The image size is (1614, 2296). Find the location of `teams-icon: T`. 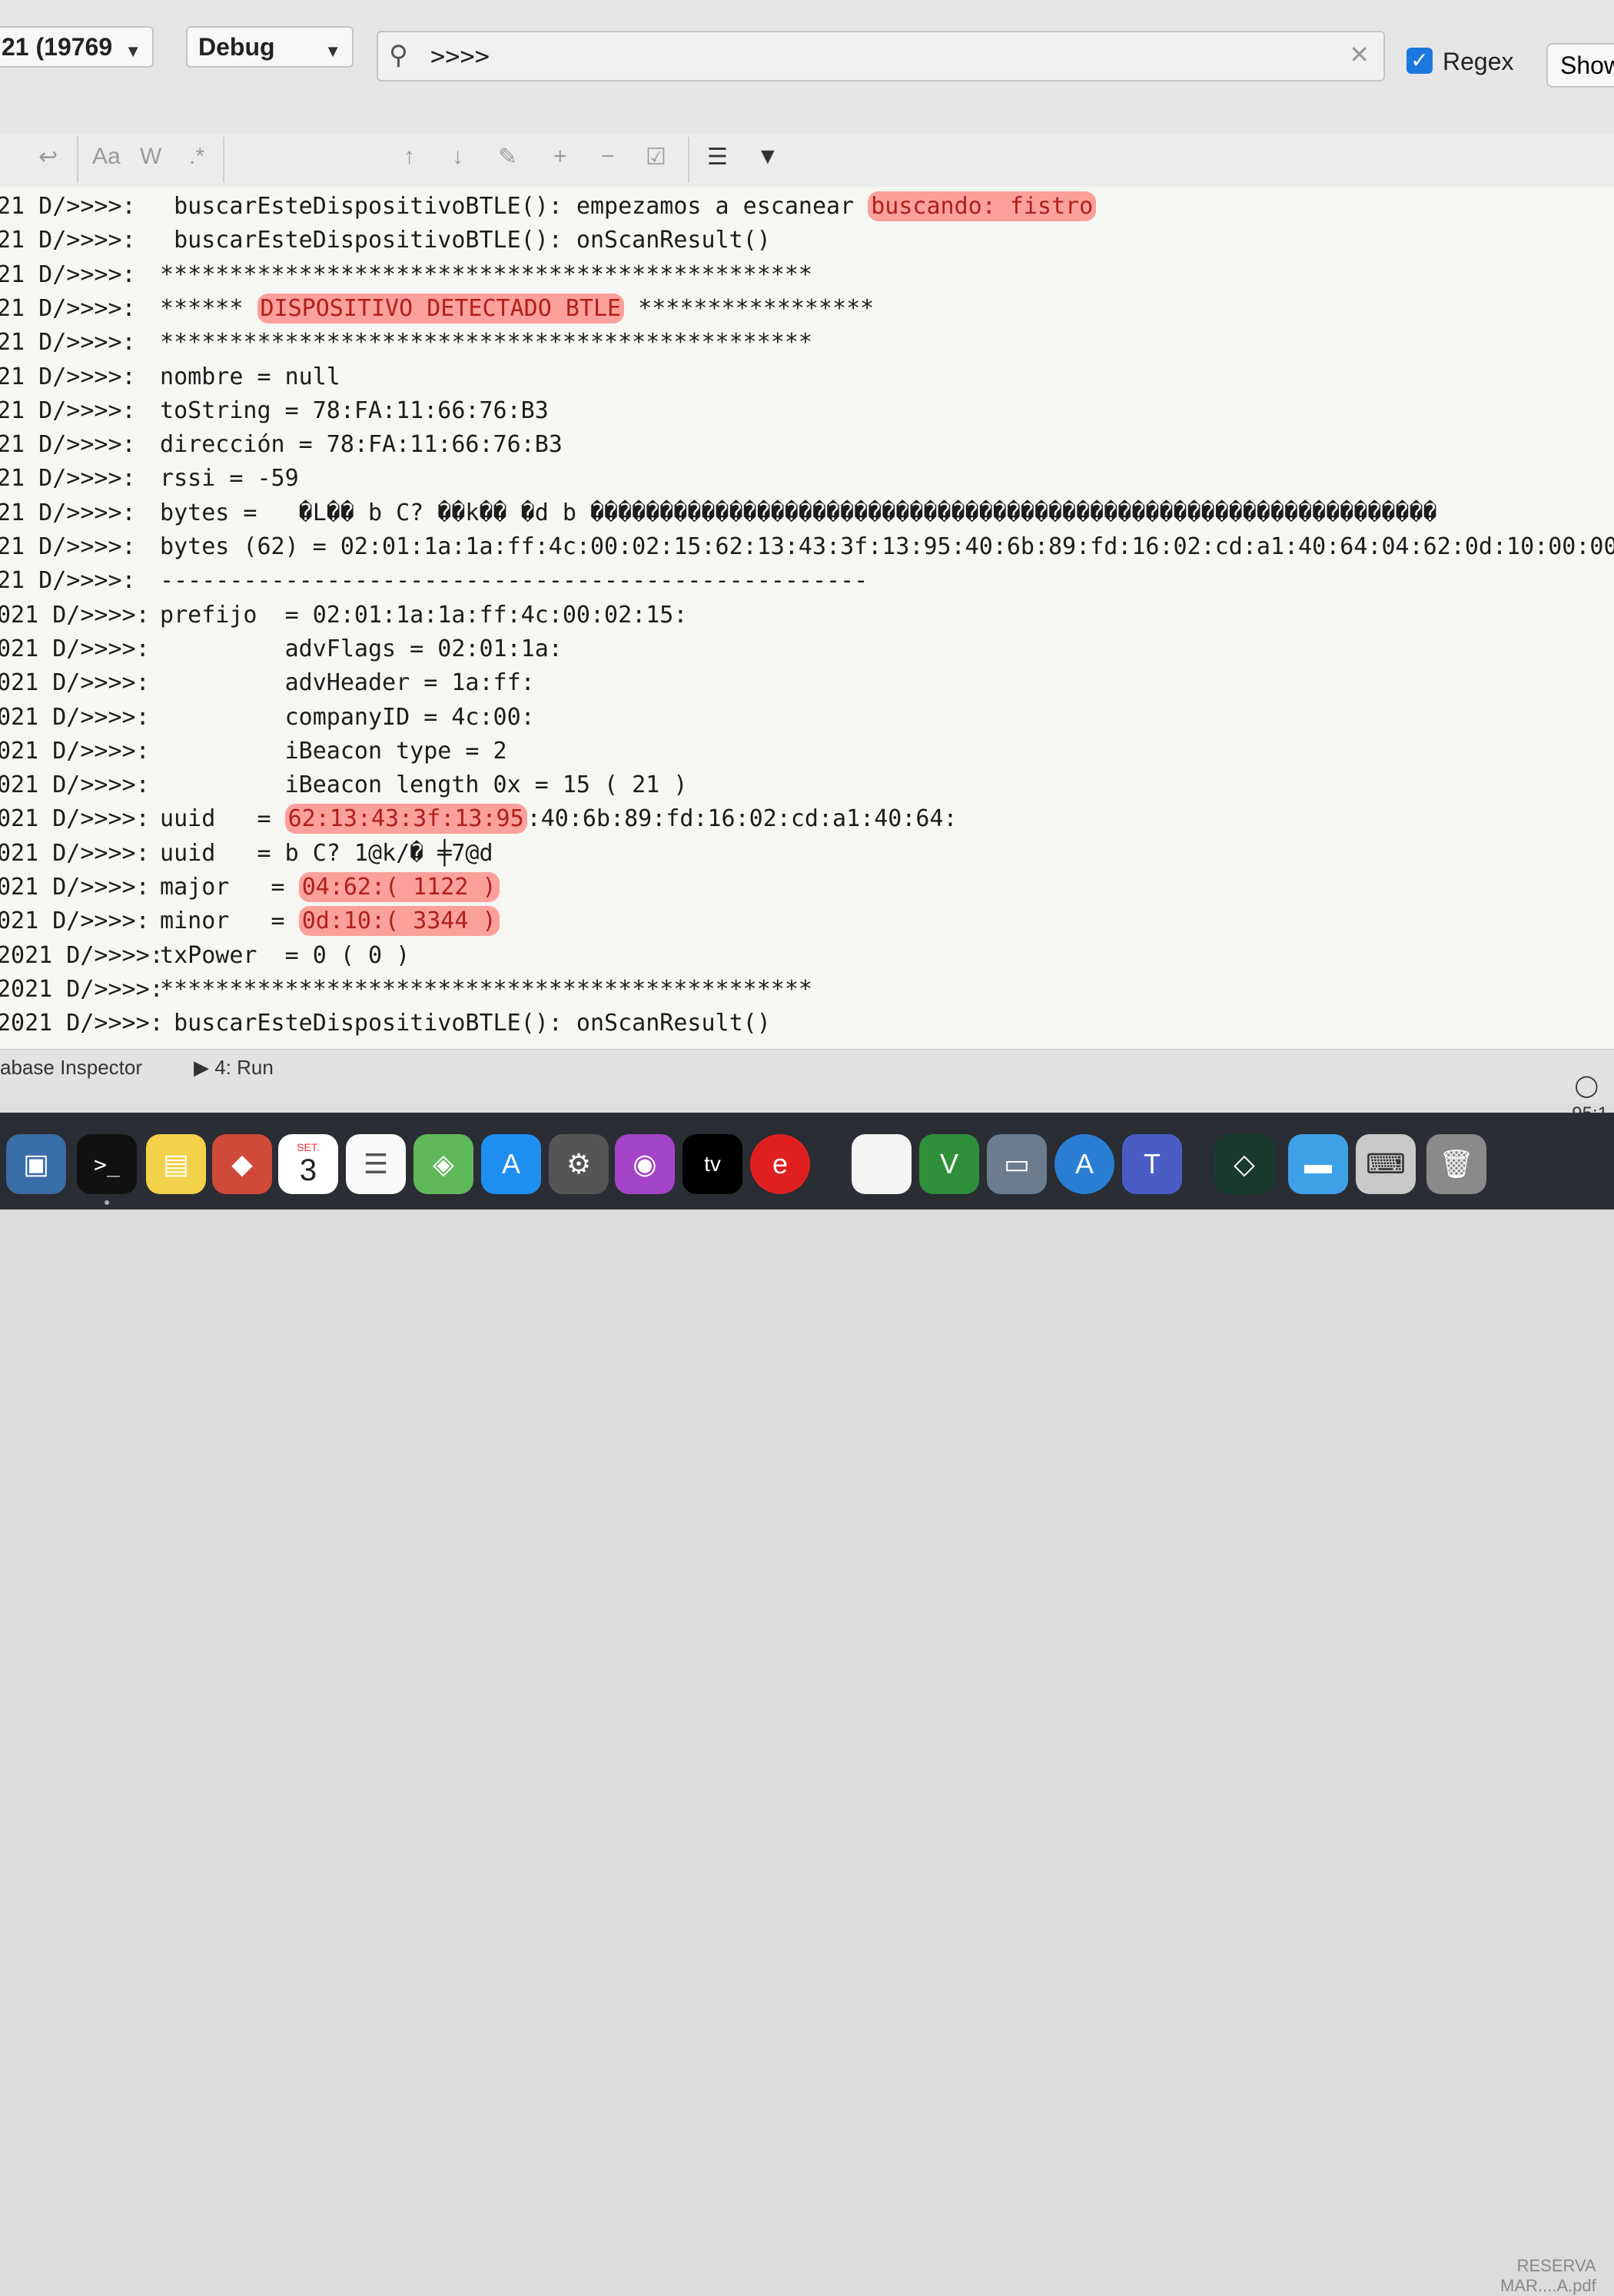

teams-icon: T is located at coordinates (1152, 1164).